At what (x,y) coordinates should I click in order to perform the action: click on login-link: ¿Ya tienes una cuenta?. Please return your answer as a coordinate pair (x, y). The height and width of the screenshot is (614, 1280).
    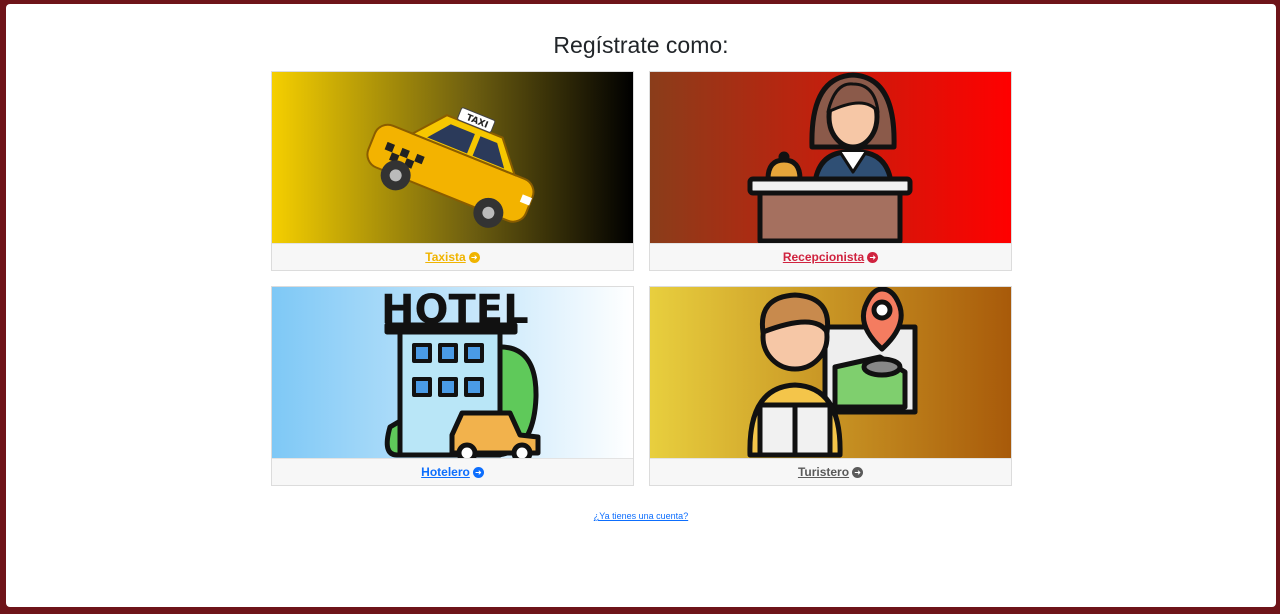
    Looking at the image, I should click on (641, 516).